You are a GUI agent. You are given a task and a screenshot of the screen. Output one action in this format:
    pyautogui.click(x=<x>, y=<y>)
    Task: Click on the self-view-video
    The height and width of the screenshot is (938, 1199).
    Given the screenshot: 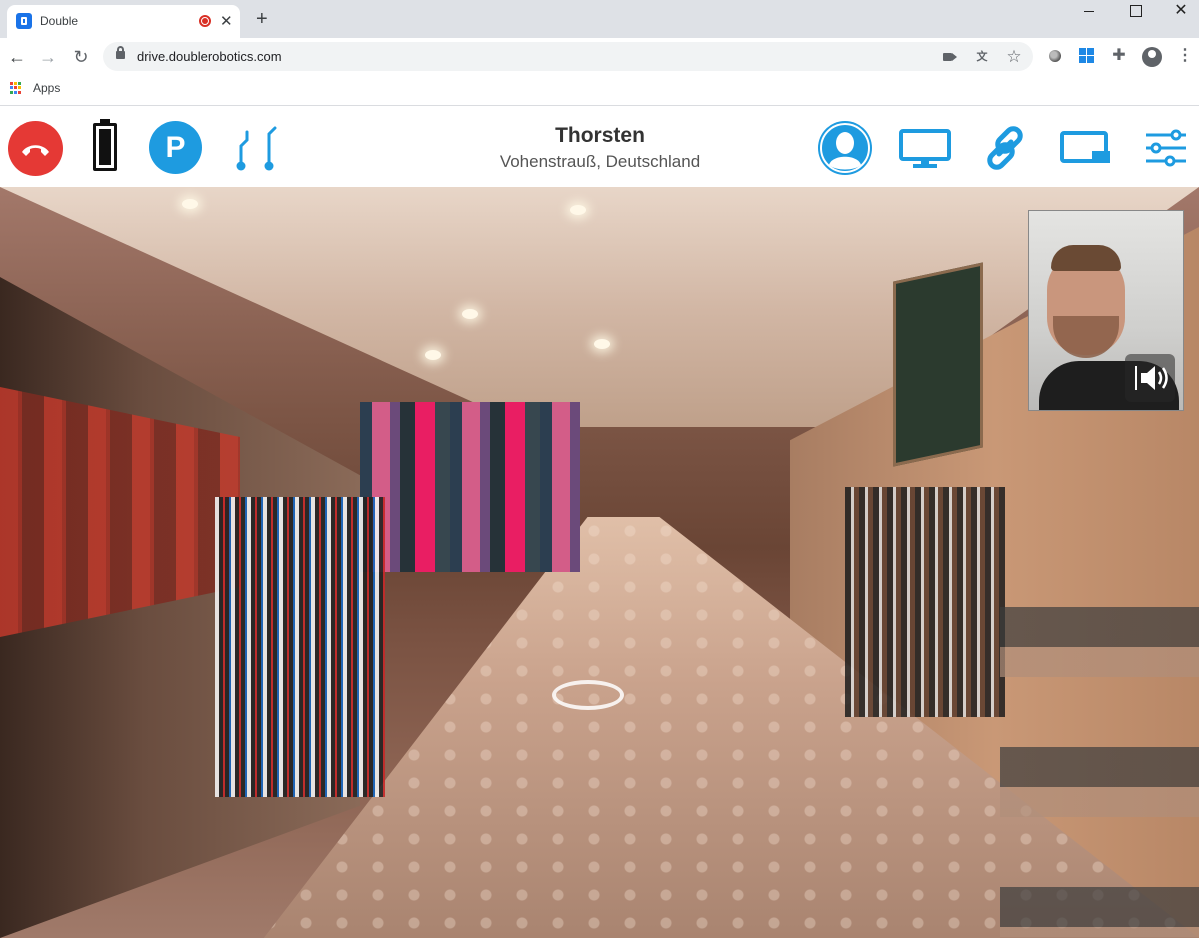 What is the action you would take?
    pyautogui.click(x=1106, y=310)
    